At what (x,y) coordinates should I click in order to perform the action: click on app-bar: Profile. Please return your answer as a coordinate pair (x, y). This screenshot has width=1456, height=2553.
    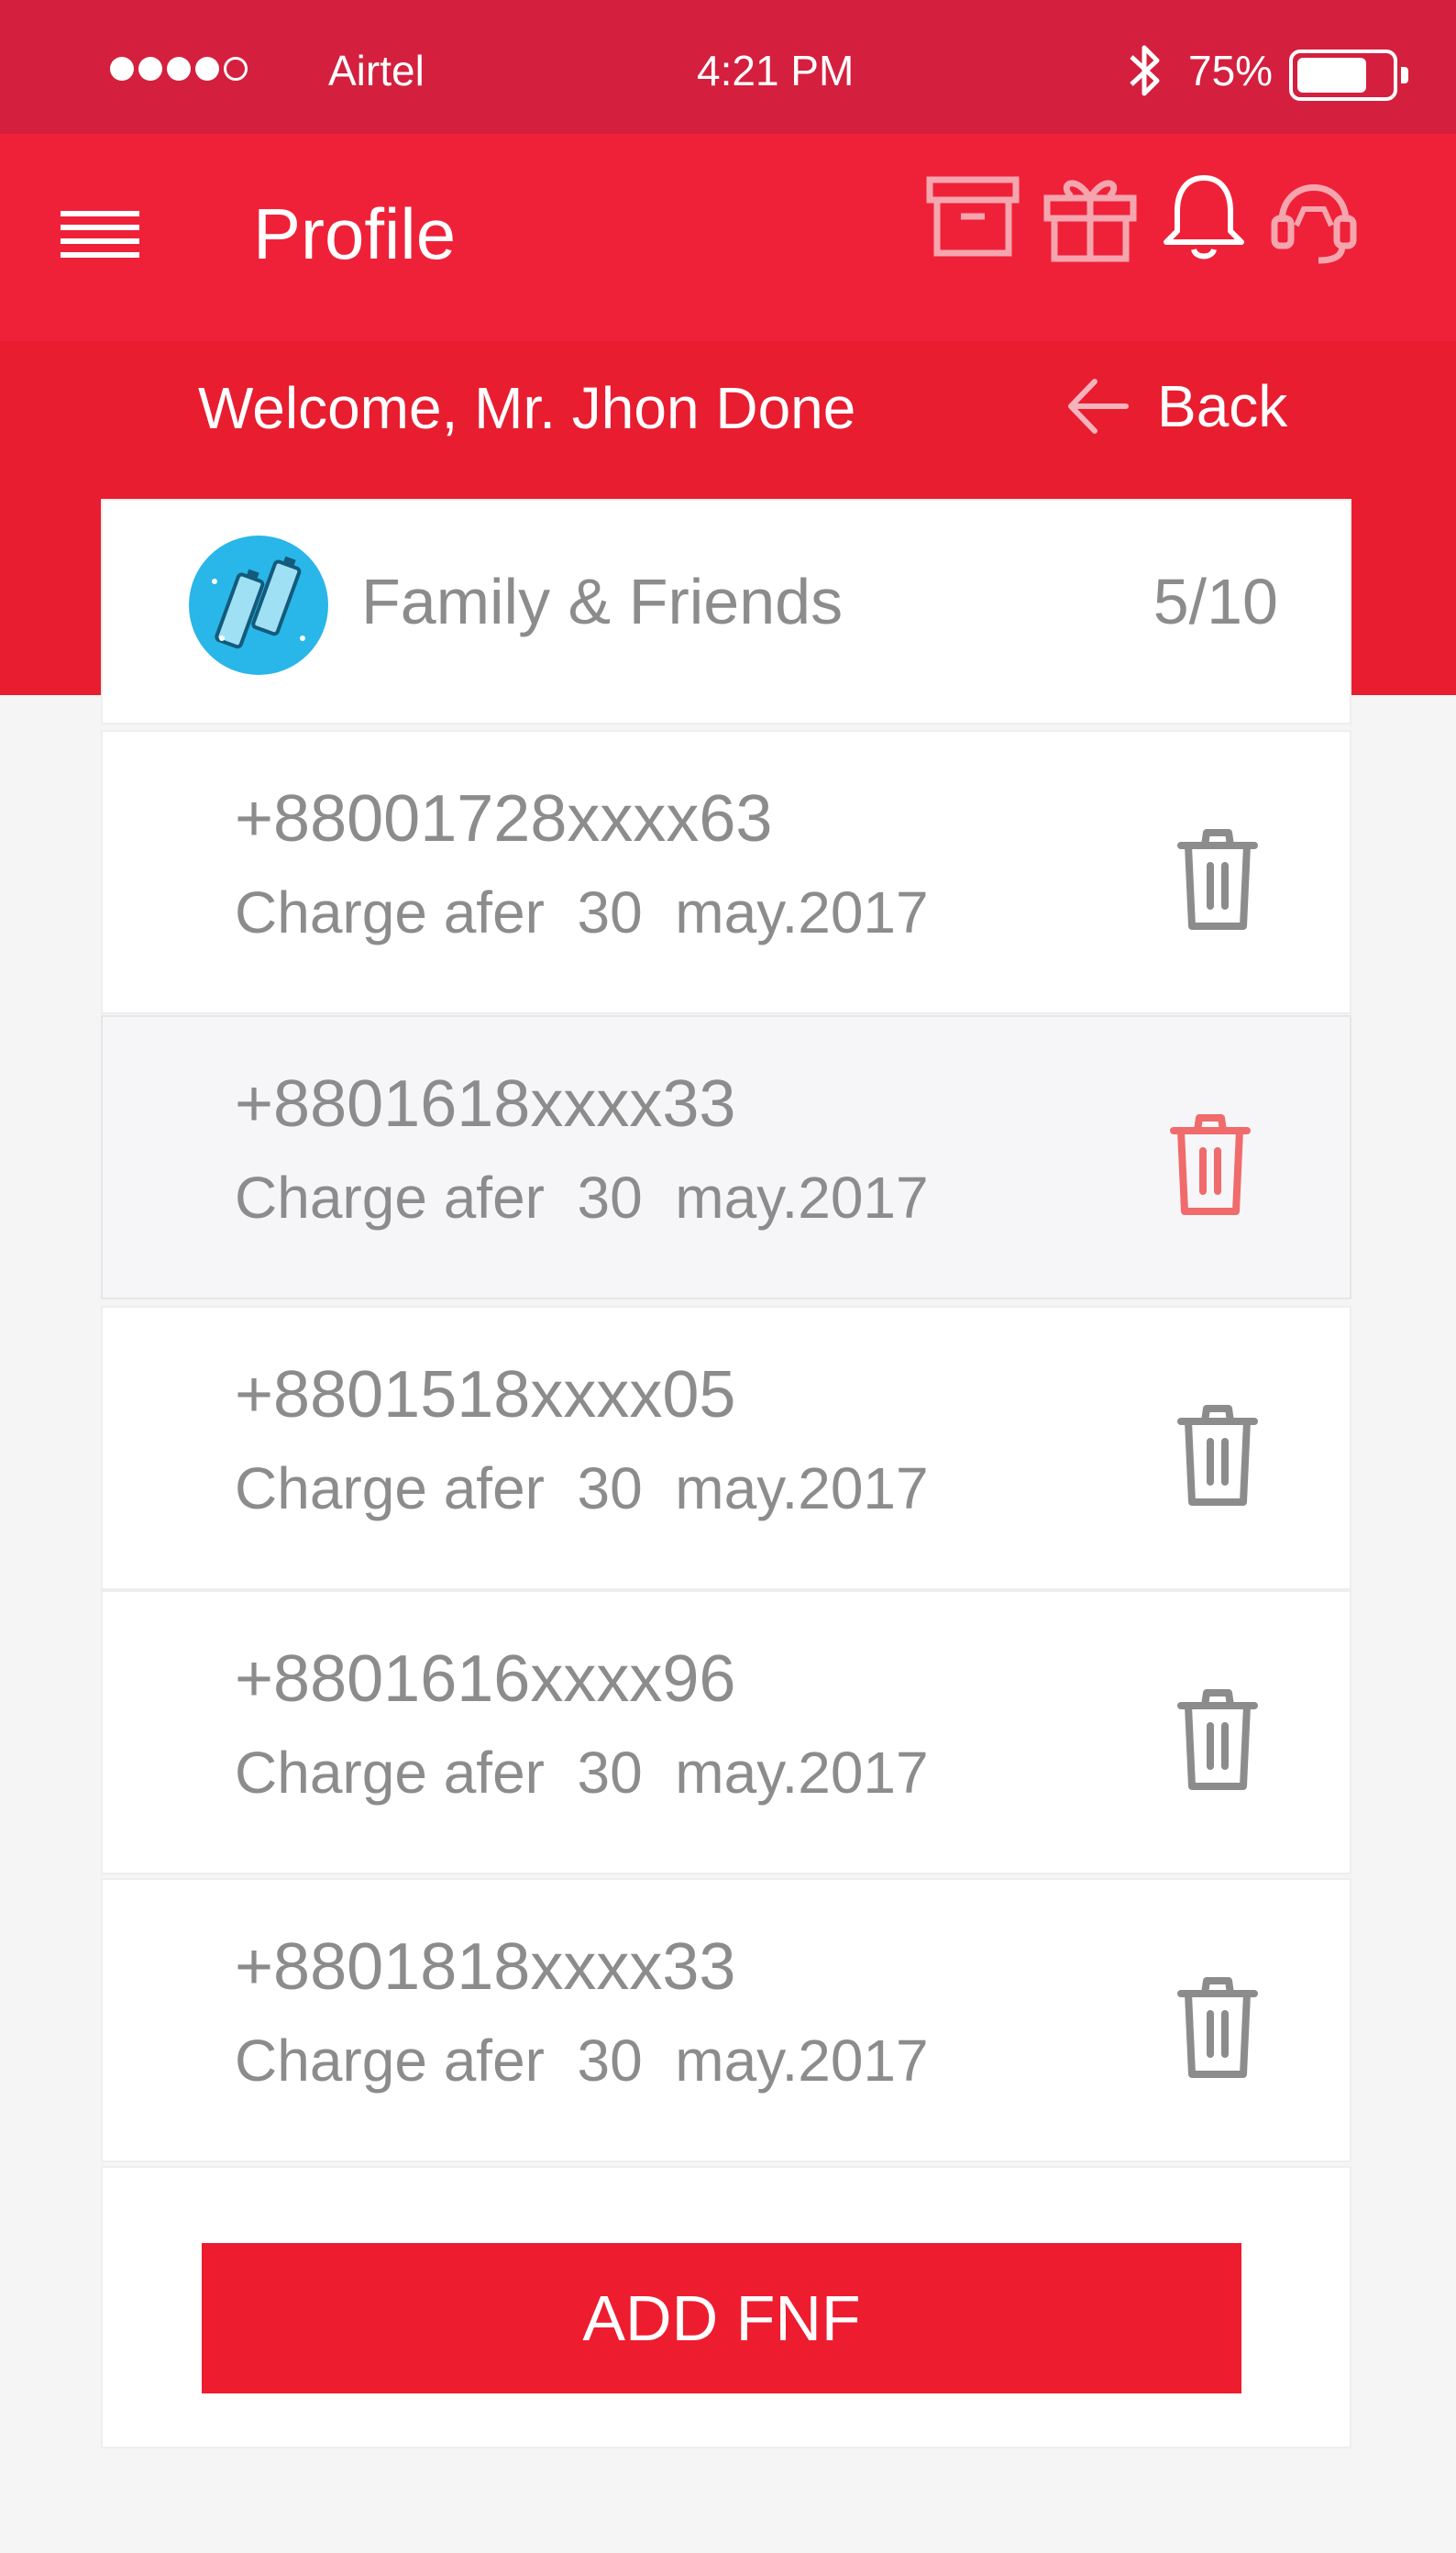
    Looking at the image, I should click on (728, 237).